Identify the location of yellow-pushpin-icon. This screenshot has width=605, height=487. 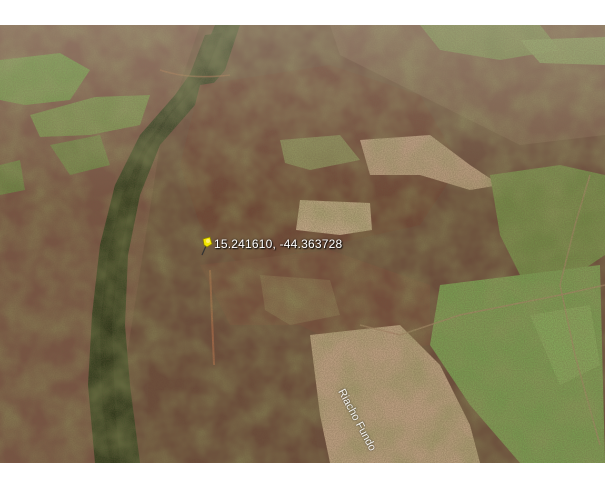
(206, 246).